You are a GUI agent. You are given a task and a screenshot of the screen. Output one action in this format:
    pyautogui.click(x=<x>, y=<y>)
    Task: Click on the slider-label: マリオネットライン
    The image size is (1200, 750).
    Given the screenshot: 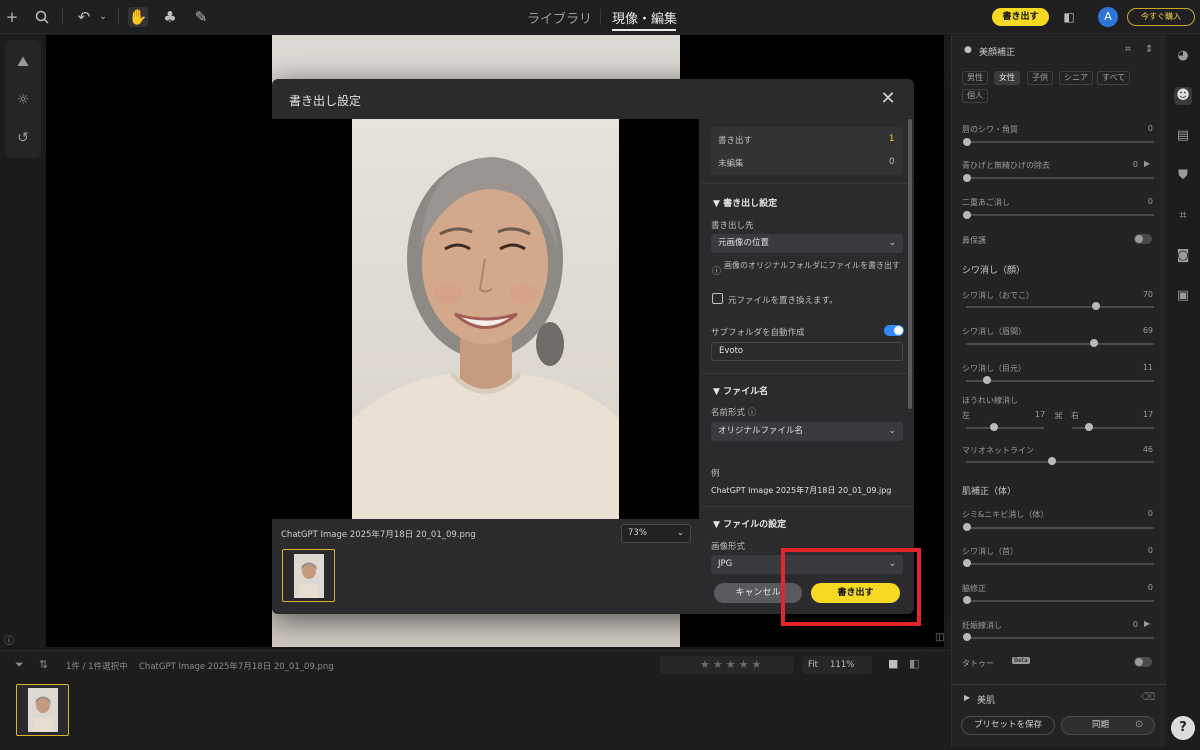 What is the action you would take?
    pyautogui.click(x=998, y=450)
    